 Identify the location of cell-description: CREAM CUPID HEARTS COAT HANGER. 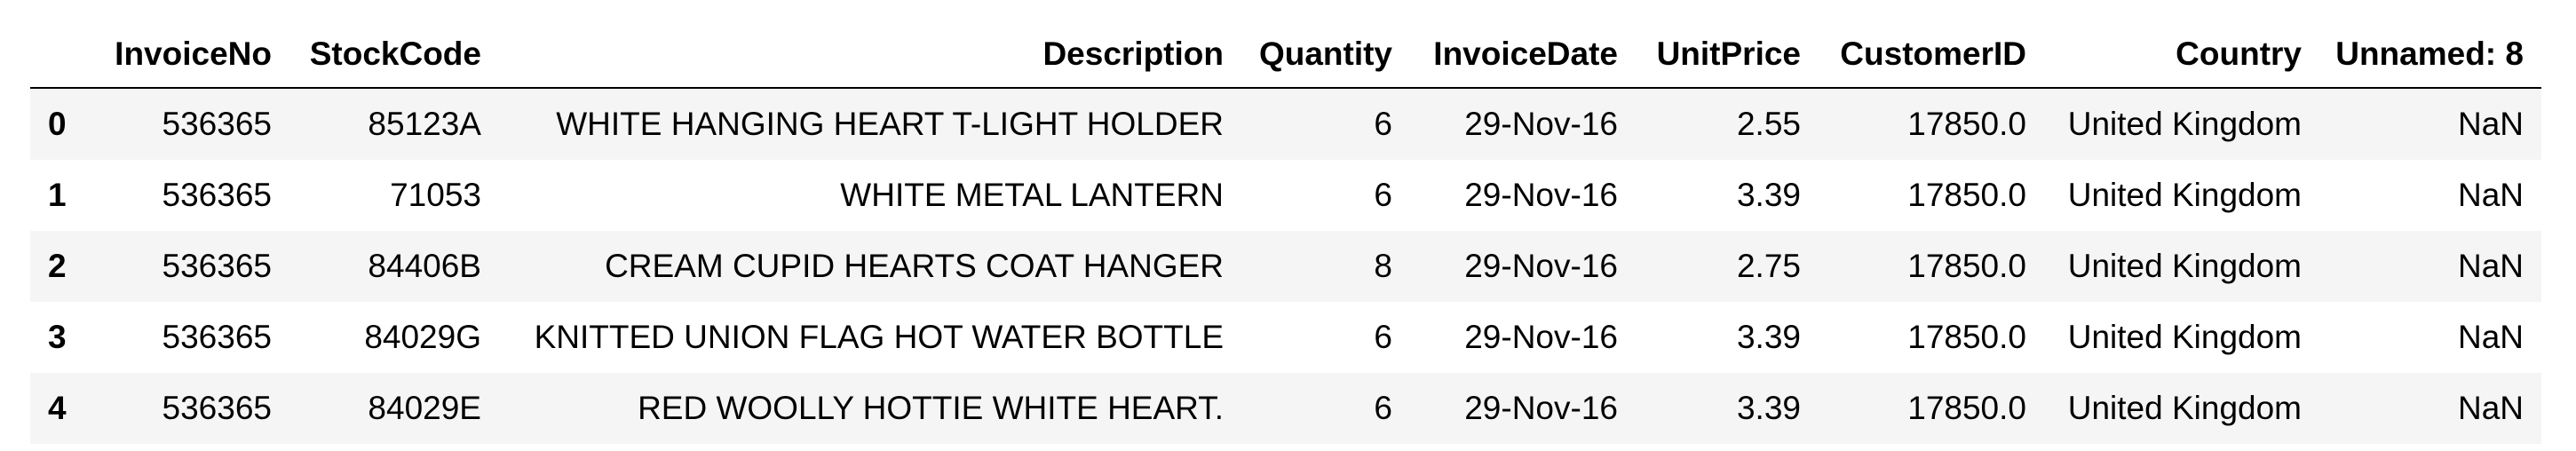
(915, 266).